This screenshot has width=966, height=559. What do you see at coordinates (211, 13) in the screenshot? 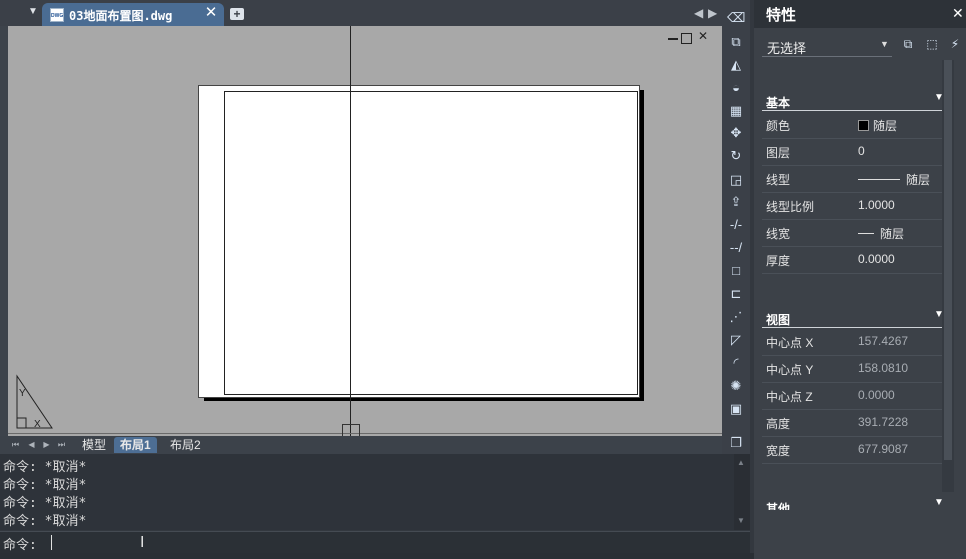
I see `close-tab-icon: ✕` at bounding box center [211, 13].